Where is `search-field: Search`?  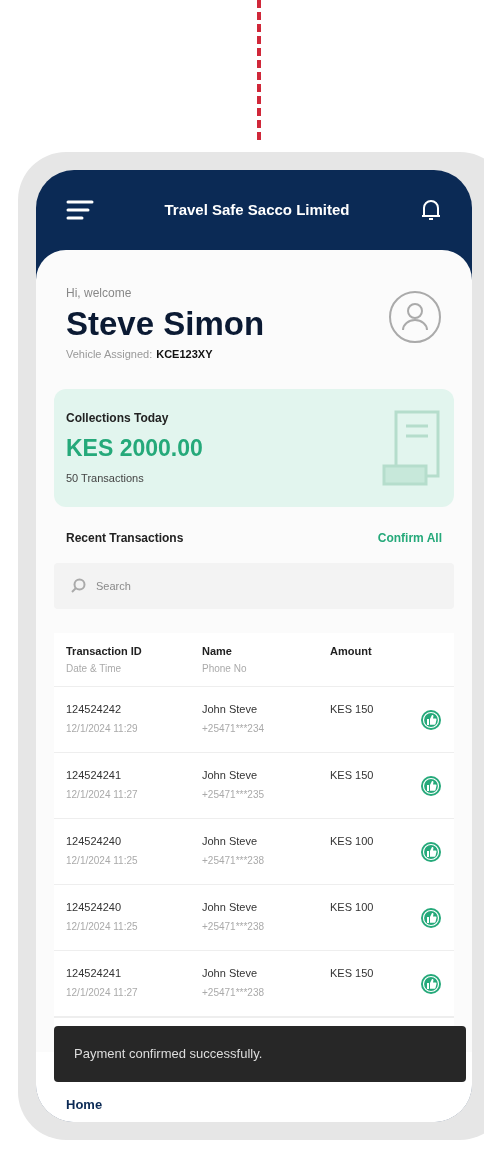
search-field: Search is located at coordinates (254, 585).